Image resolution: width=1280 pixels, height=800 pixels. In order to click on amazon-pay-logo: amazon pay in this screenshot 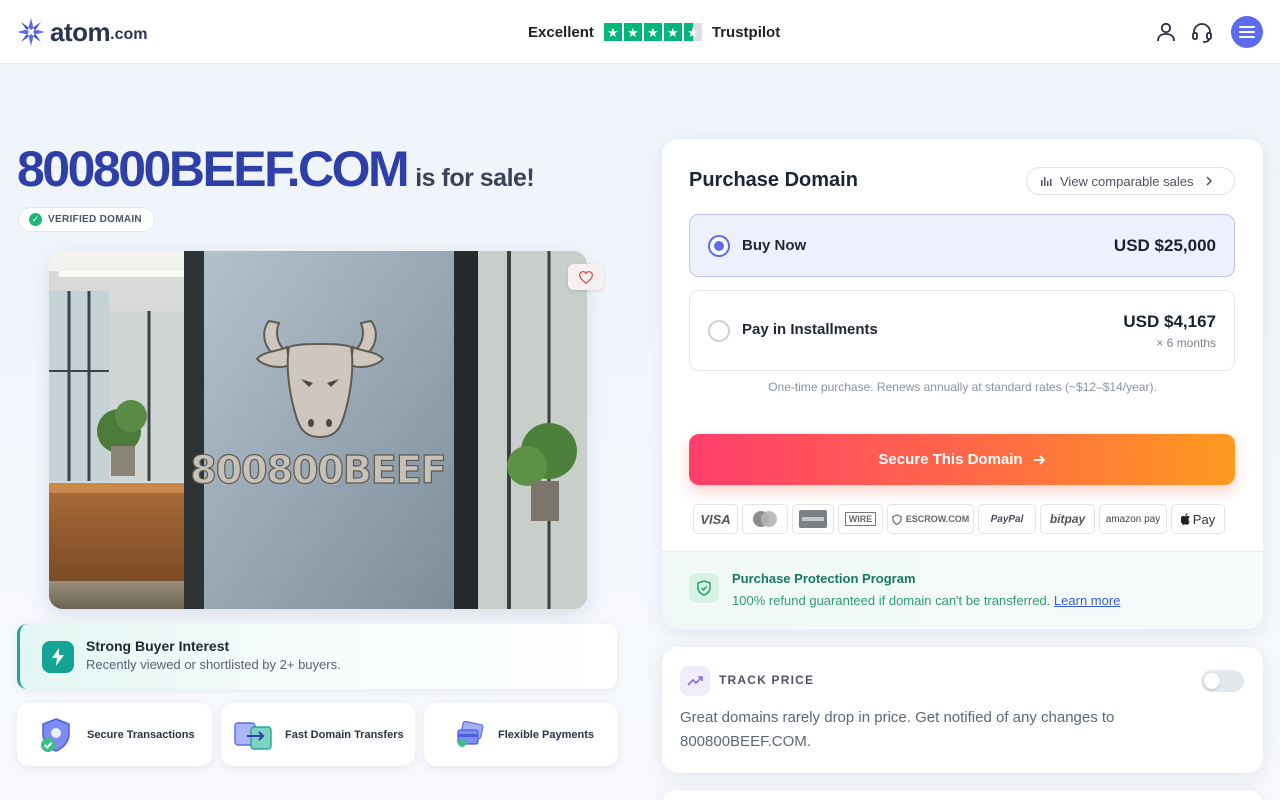, I will do `click(1133, 519)`.